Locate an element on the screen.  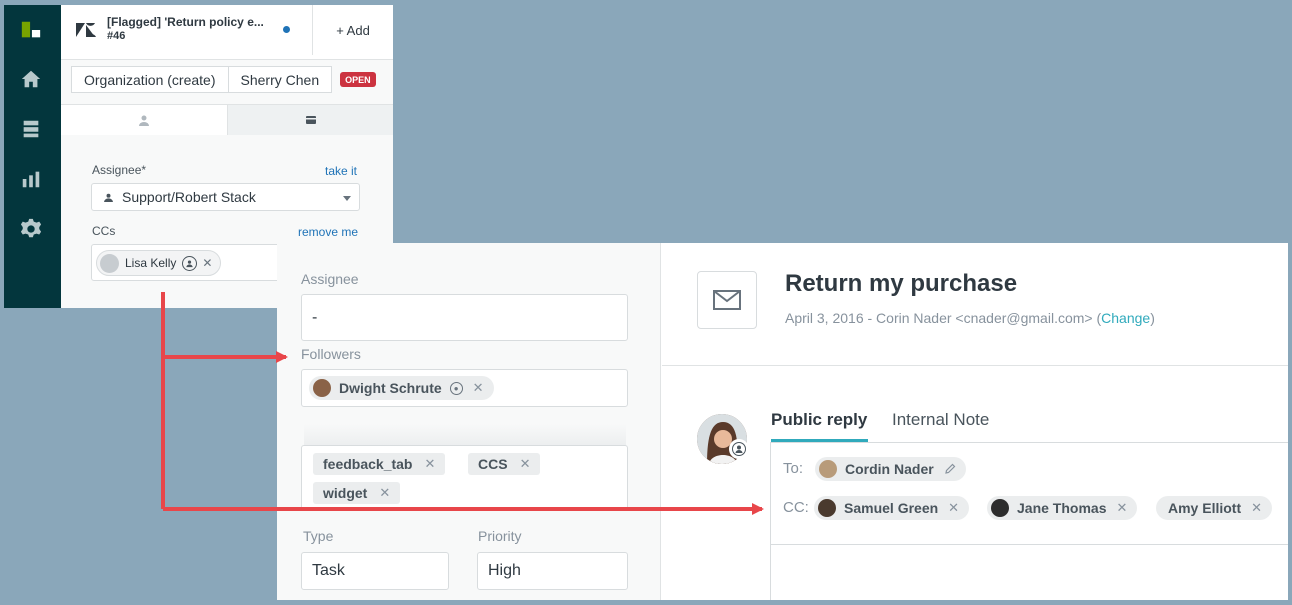
tab-ticket-properties is located at coordinates (310, 120).